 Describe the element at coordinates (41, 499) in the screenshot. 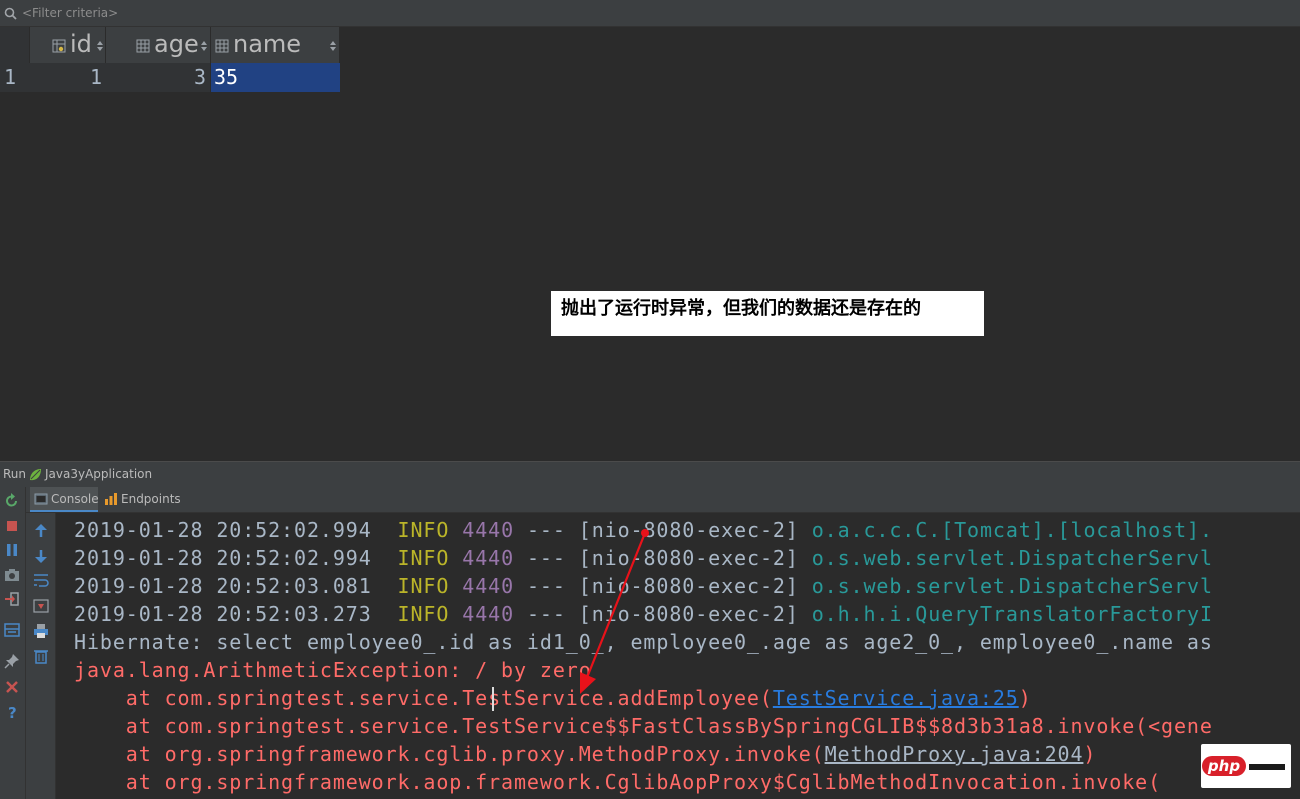

I see `console-icon` at that location.